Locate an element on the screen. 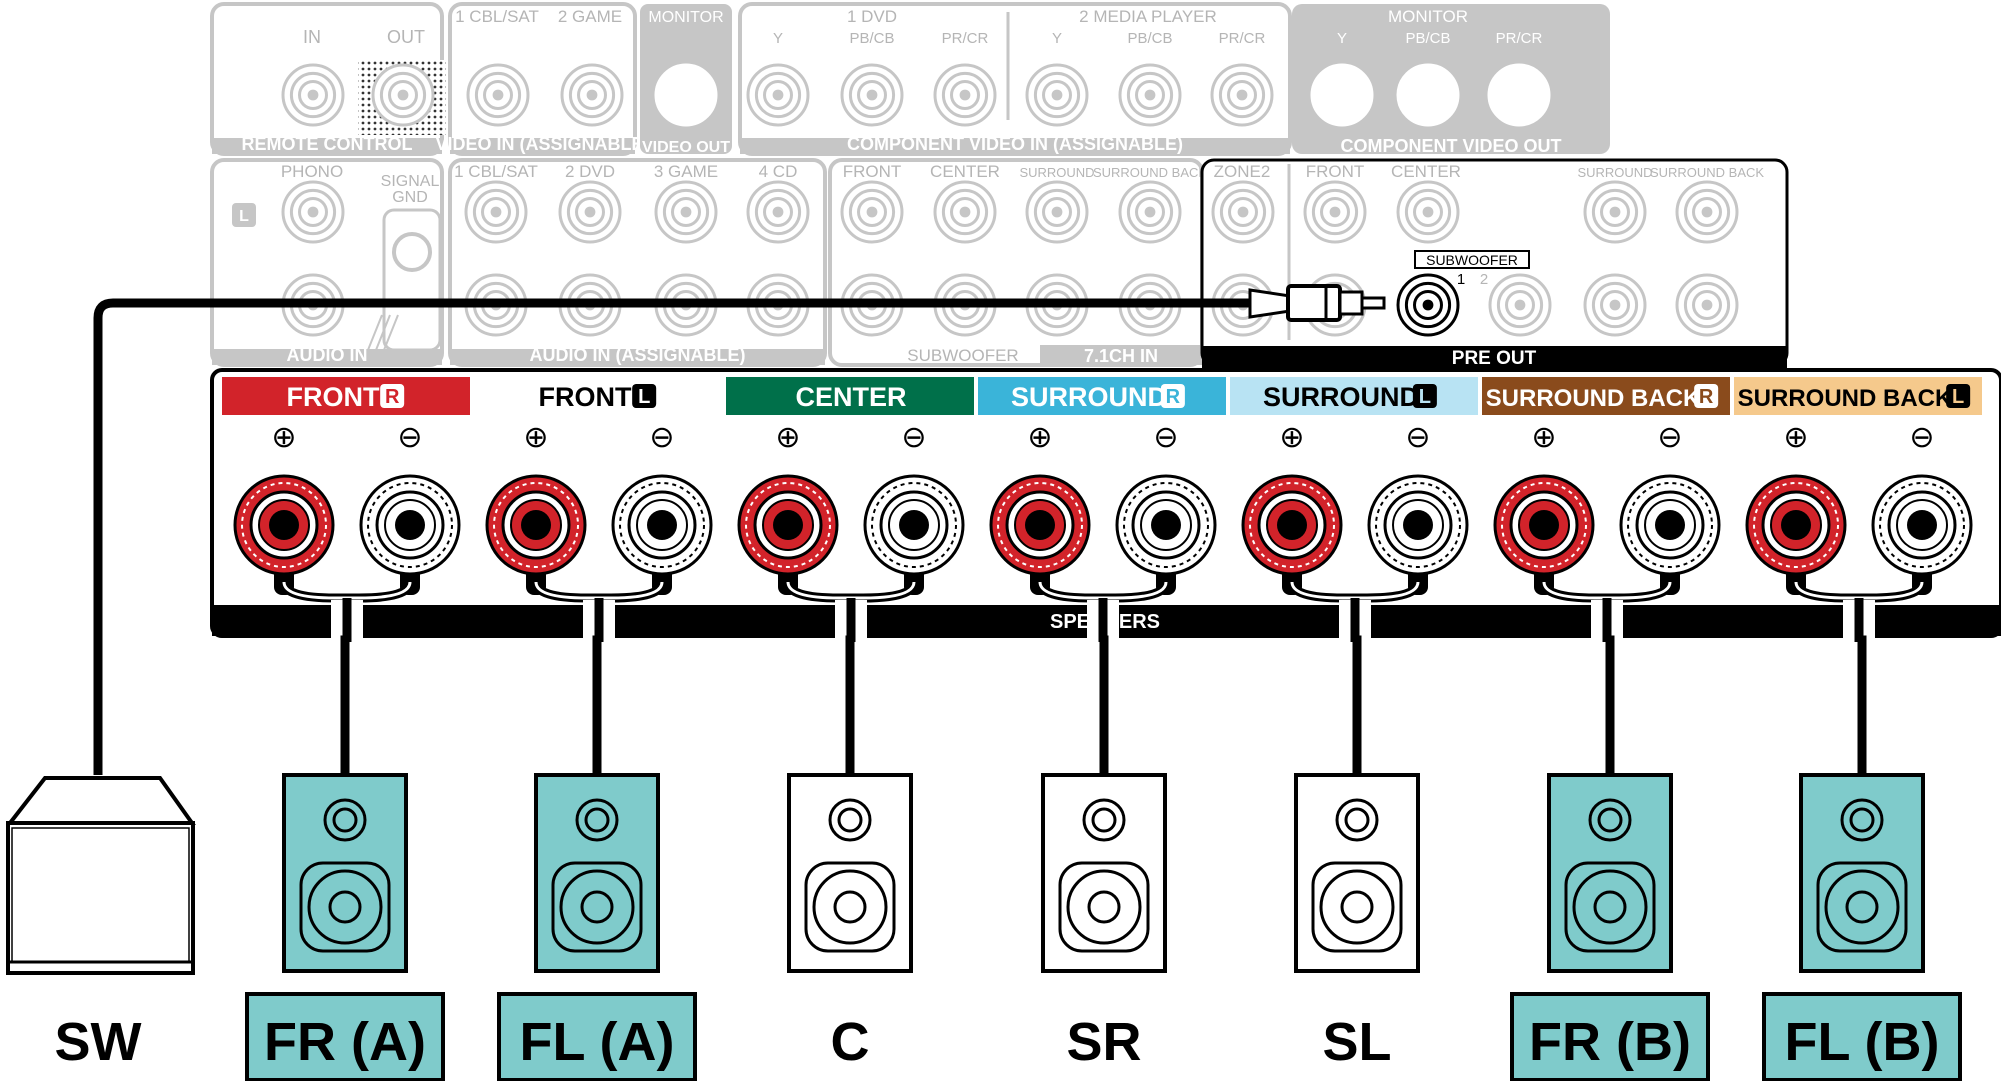 The width and height of the screenshot is (2001, 1086). pre-out-label: PRE OUT is located at coordinates (1494, 358).